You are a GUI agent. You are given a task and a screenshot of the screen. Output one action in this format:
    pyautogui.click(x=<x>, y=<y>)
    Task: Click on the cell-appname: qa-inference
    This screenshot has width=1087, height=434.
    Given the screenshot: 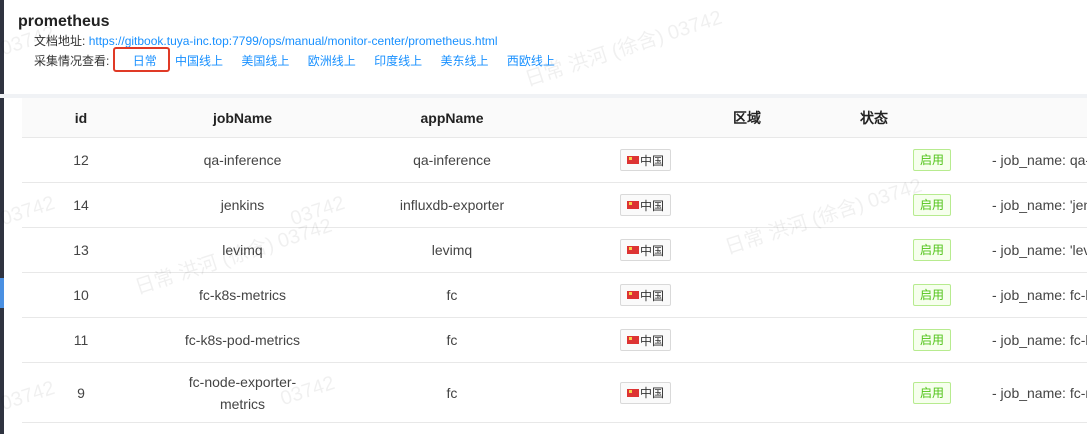 What is the action you would take?
    pyautogui.click(x=452, y=160)
    